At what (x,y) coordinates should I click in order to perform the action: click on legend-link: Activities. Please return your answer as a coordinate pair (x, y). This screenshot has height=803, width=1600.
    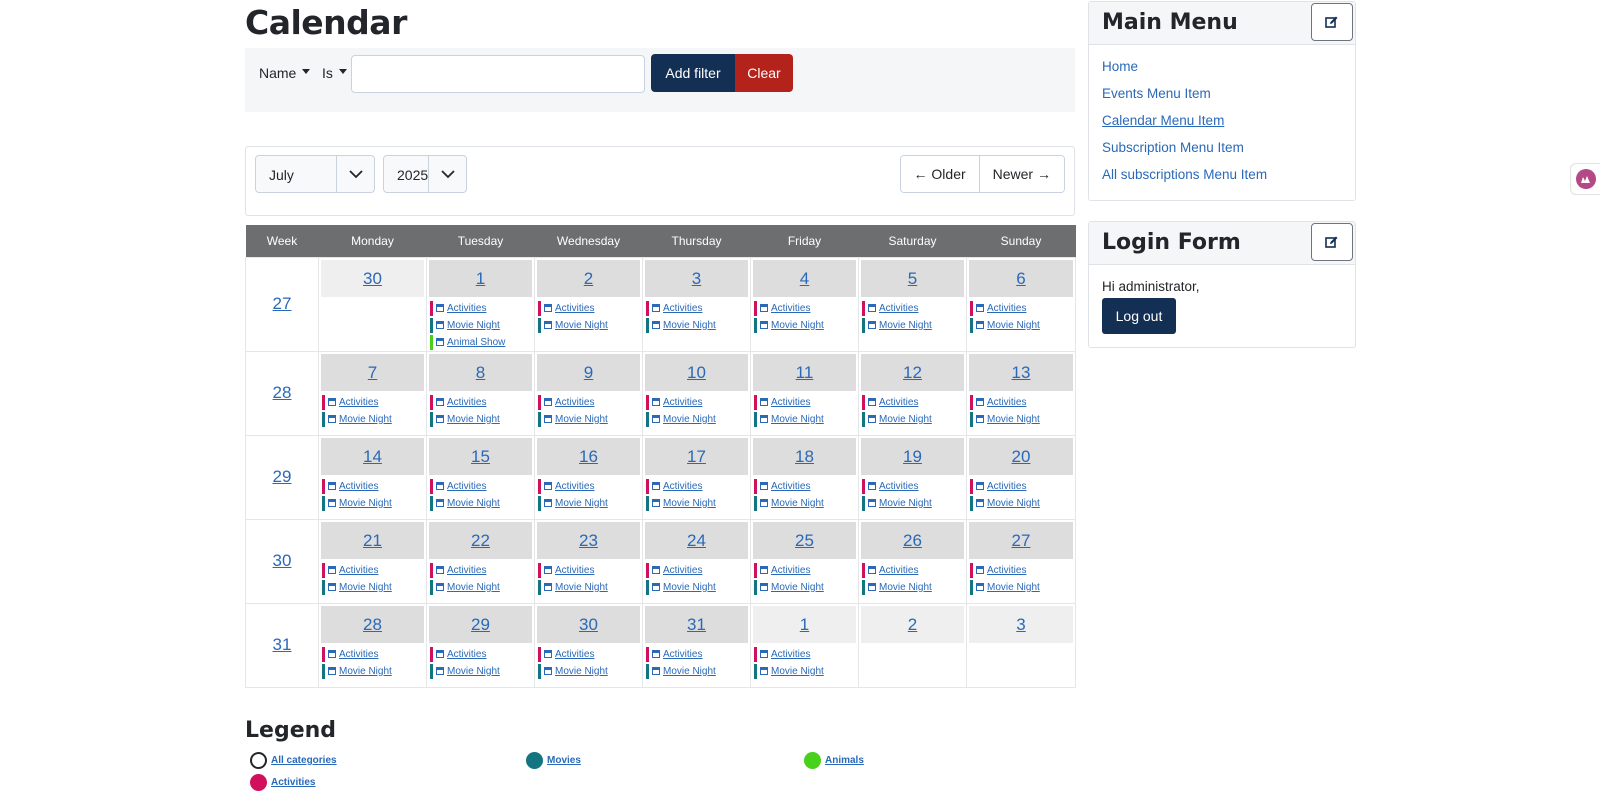
    Looking at the image, I should click on (293, 782).